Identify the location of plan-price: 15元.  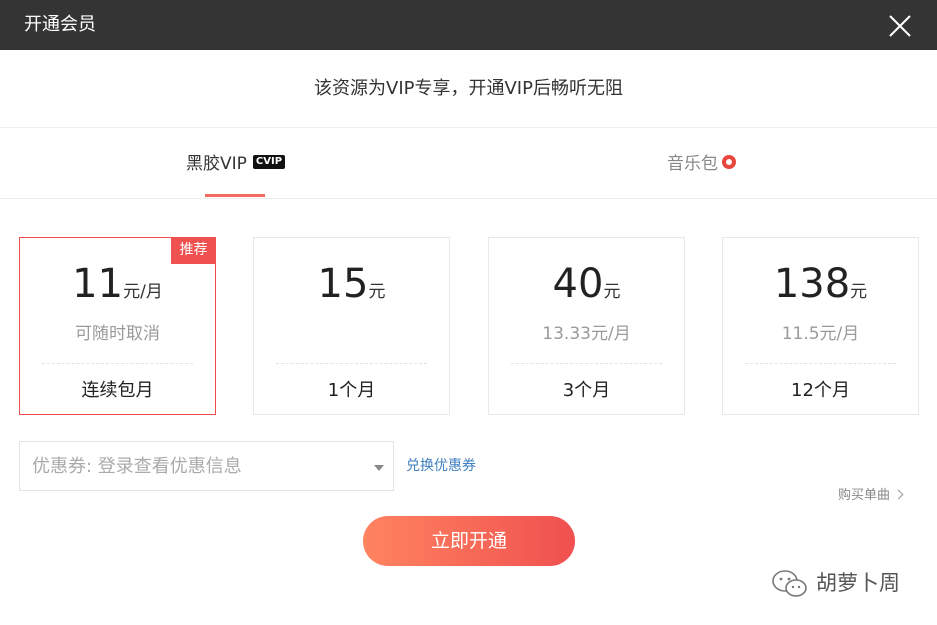
(351, 284).